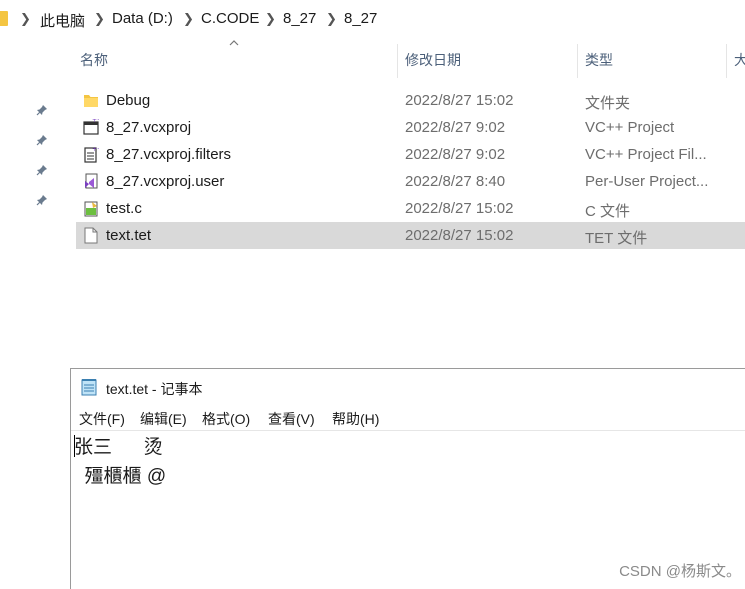 The image size is (745, 589). Describe the element at coordinates (91, 154) in the screenshot. I see `filters-icon: ++` at that location.